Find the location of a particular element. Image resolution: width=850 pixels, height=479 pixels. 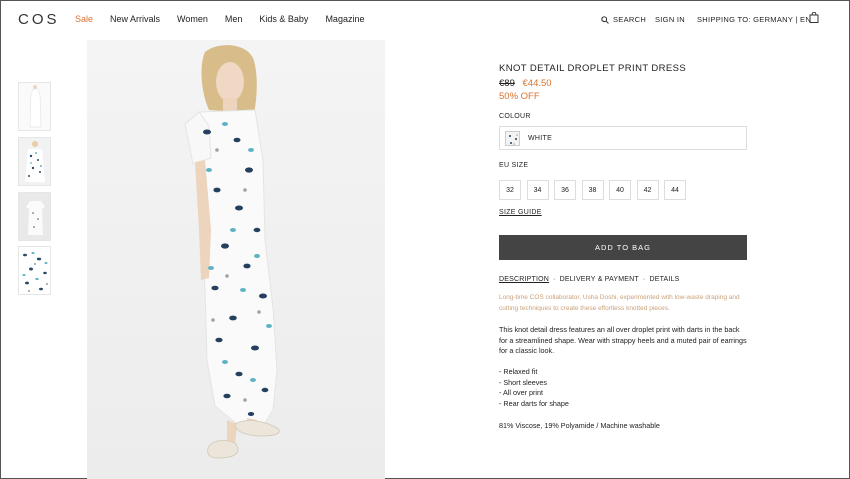

colour-value: WHITE is located at coordinates (540, 138).